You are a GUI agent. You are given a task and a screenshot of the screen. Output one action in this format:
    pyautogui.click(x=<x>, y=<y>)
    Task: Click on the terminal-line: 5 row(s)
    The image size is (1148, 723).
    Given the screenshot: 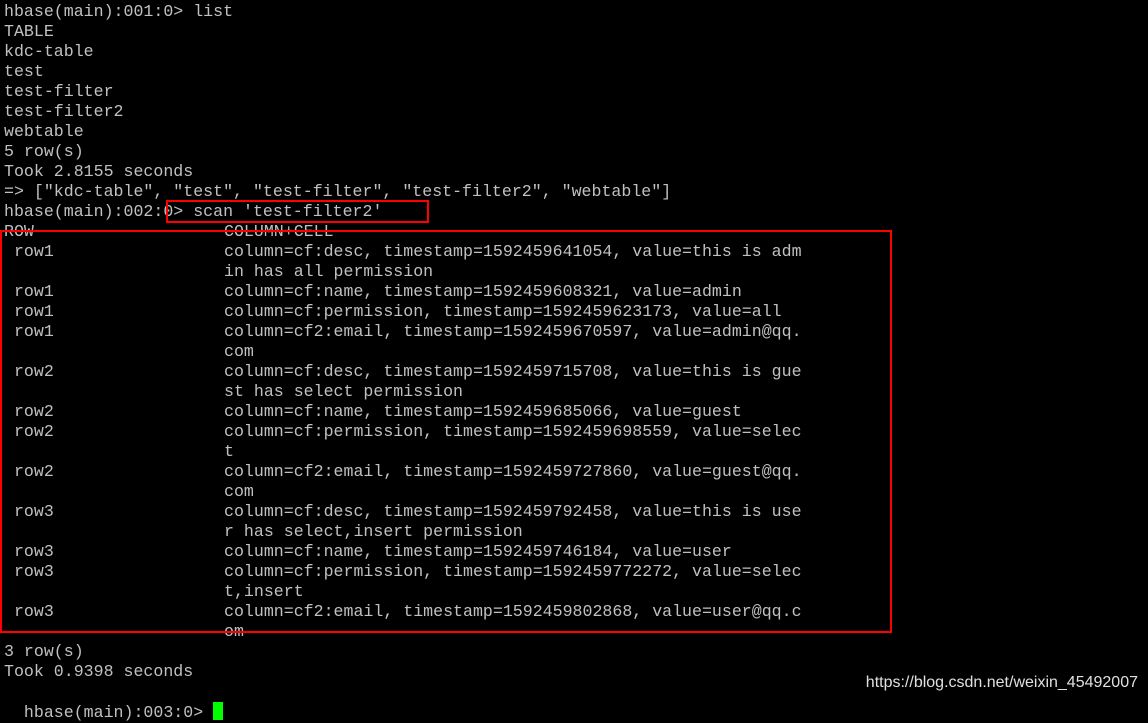 What is the action you would take?
    pyautogui.click(x=337, y=152)
    